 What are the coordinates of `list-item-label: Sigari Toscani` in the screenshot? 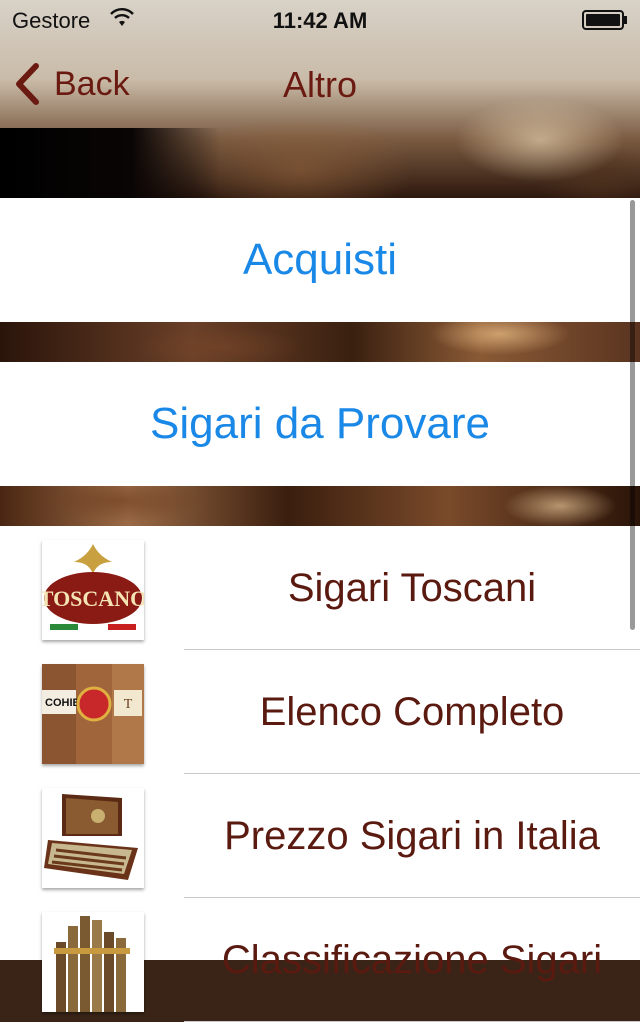 It's located at (412, 587).